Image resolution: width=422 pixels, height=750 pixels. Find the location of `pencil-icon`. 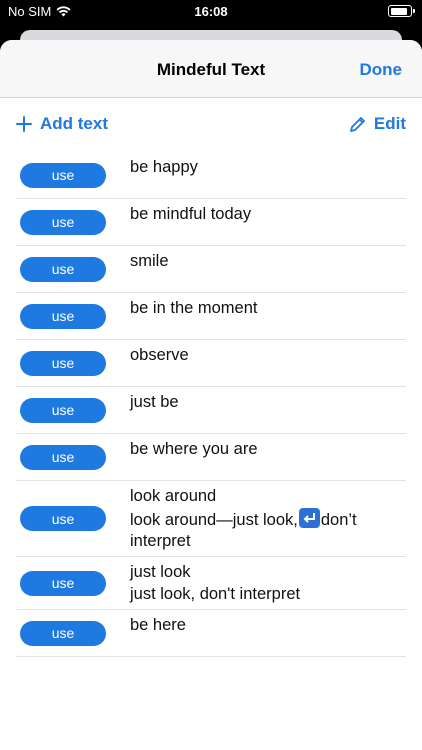

pencil-icon is located at coordinates (357, 124).